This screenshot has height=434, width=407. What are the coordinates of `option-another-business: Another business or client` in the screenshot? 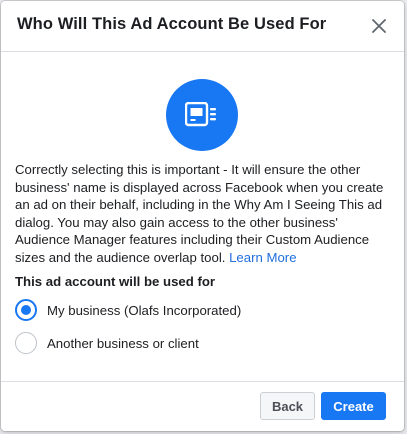 It's located at (107, 343).